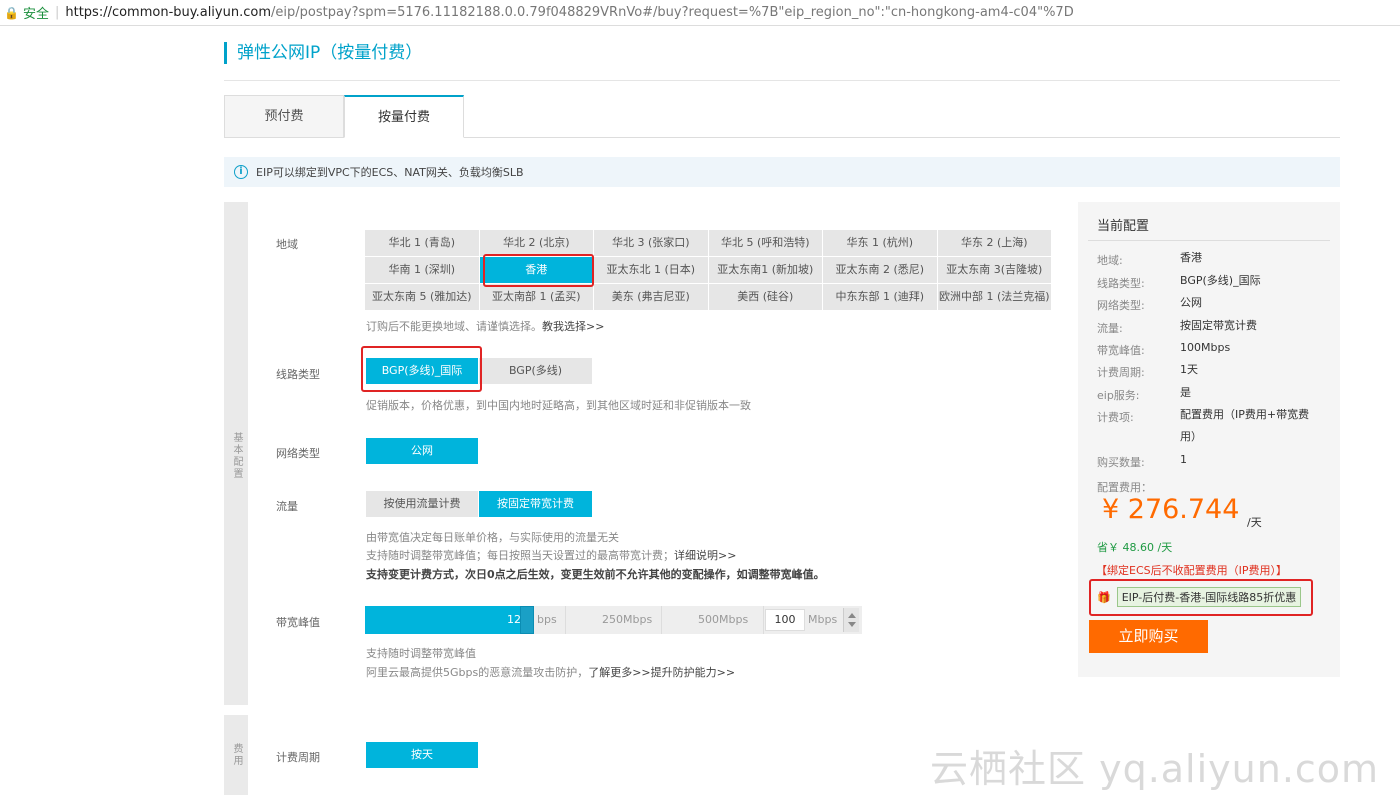 Image resolution: width=1400 pixels, height=795 pixels. What do you see at coordinates (536, 243) in the screenshot?
I see `region-option: 华北 2 (北京)` at bounding box center [536, 243].